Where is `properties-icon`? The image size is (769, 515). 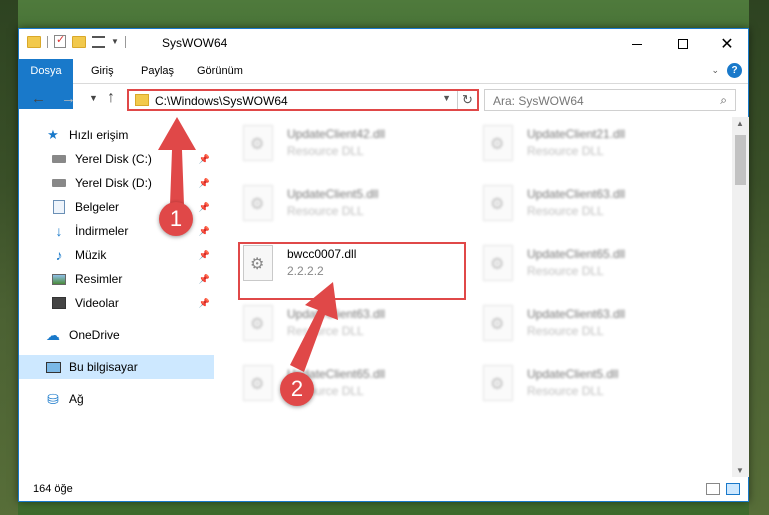
properties-icon is located at coordinates (98, 41).